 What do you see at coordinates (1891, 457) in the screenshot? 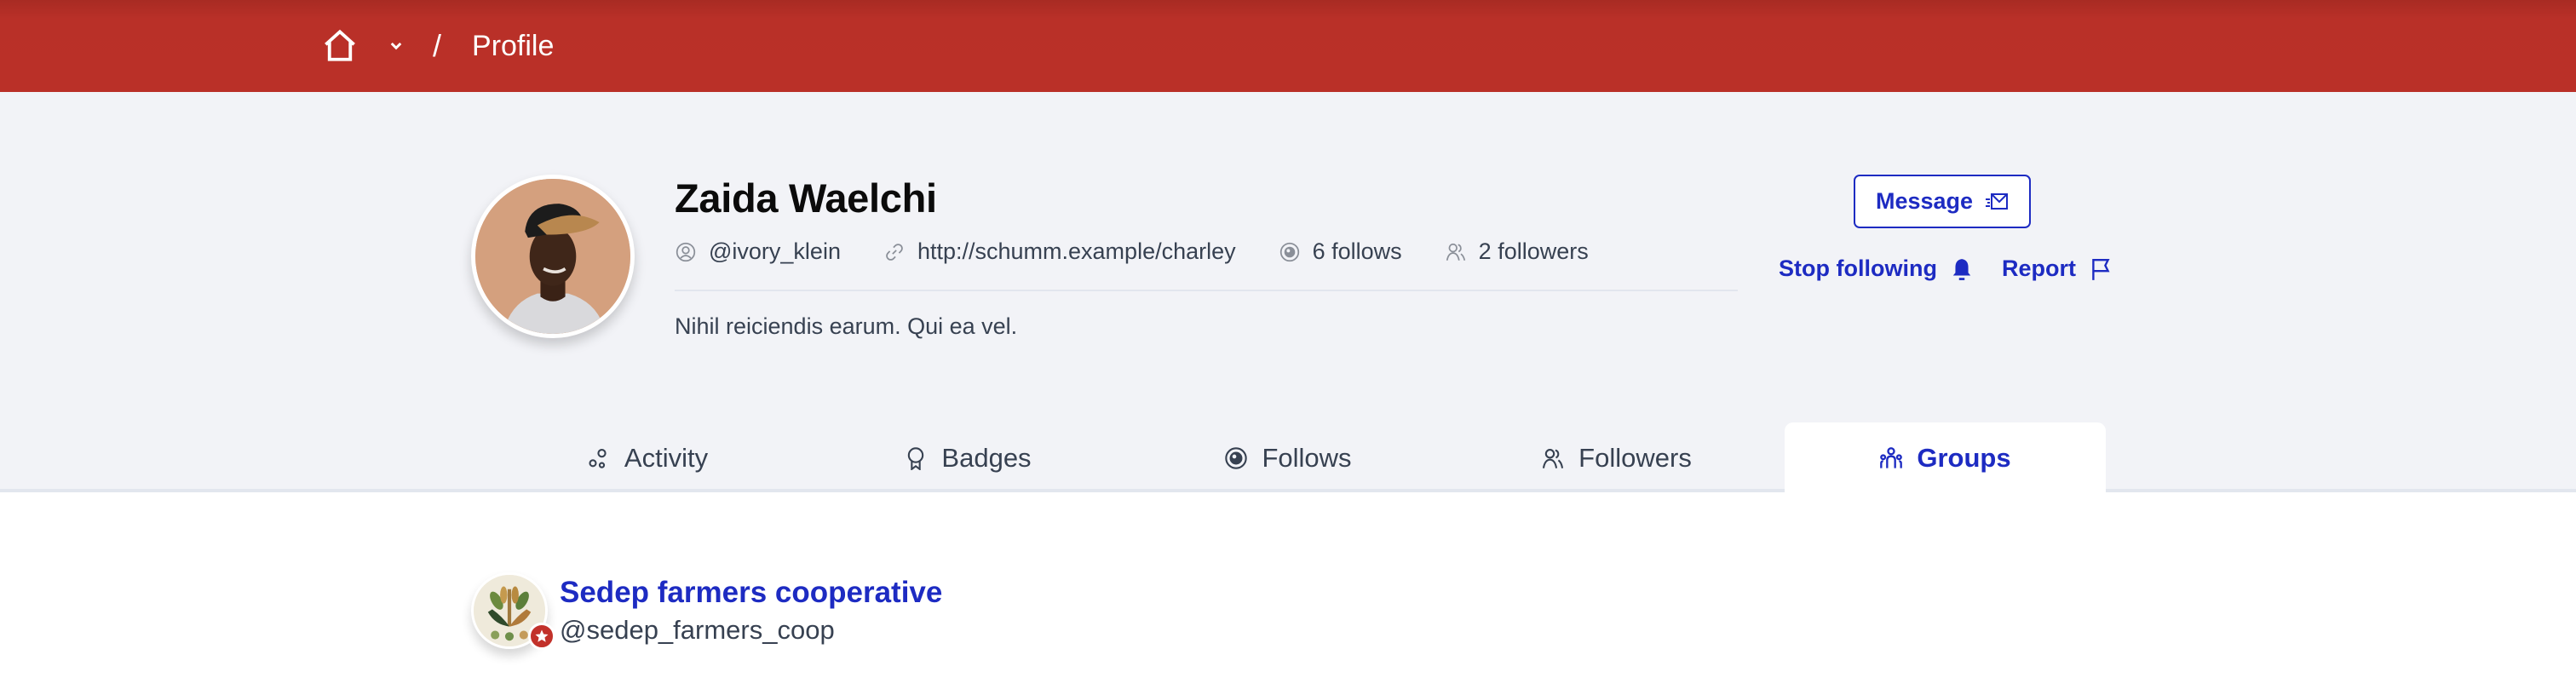
I see `group-icon` at bounding box center [1891, 457].